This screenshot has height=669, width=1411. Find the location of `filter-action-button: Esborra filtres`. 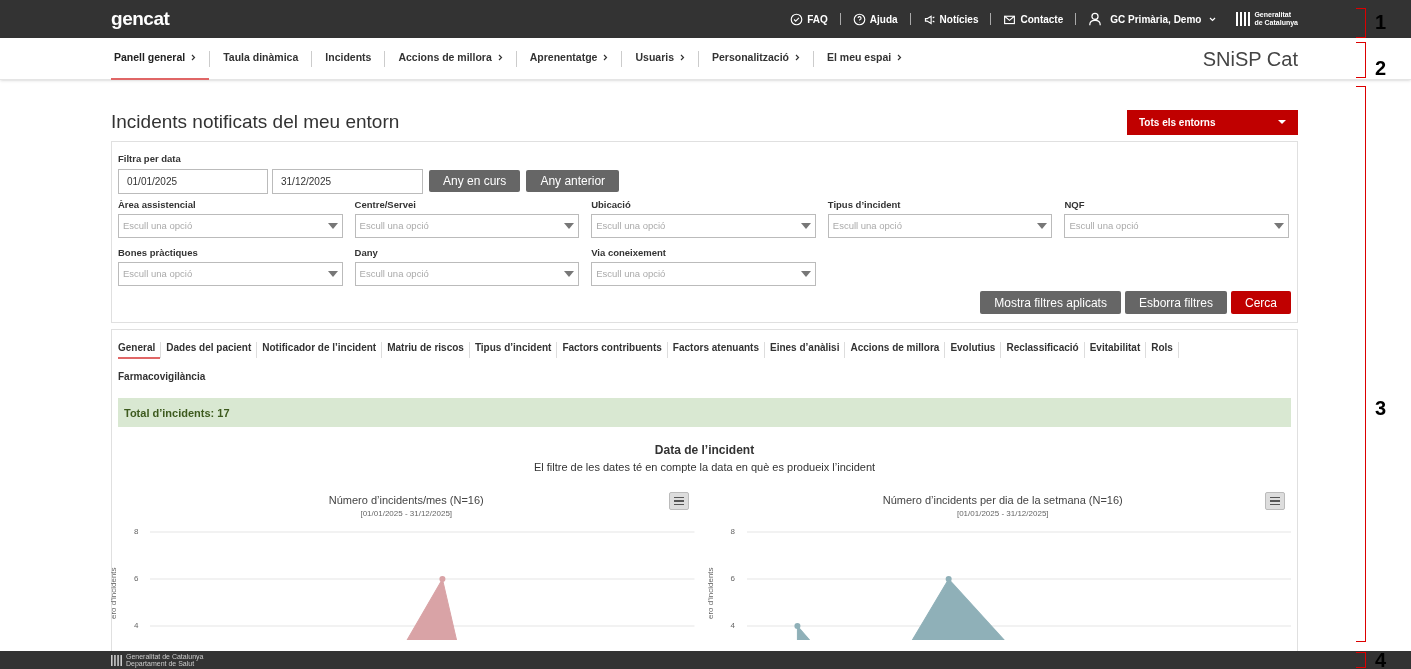

filter-action-button: Esborra filtres is located at coordinates (1175, 303).